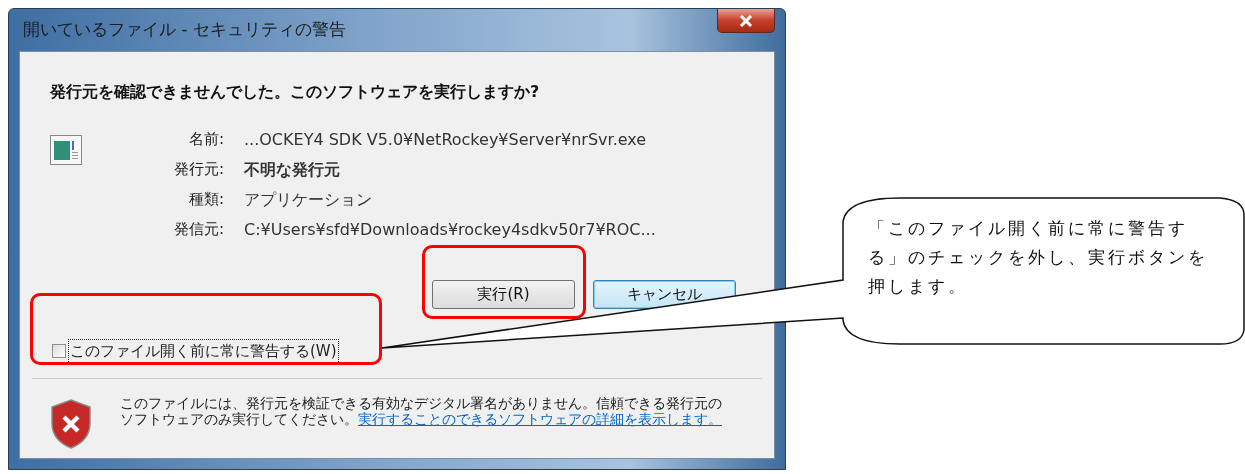 The width and height of the screenshot is (1245, 474). Describe the element at coordinates (295, 92) in the screenshot. I see `dialog-heading: 発行元を確認できませんでした。このソフトウェアを実行しますか?` at that location.